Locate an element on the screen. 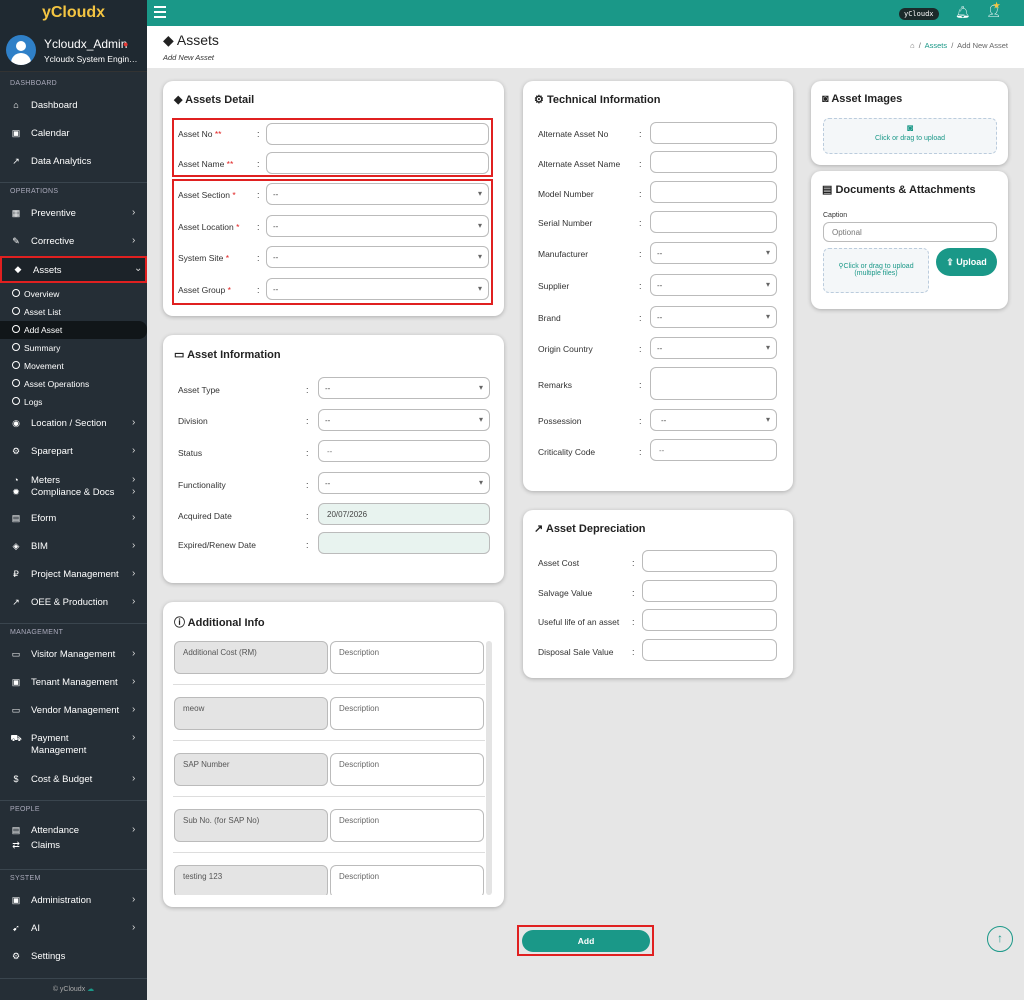  division-select: -- is located at coordinates (404, 420).